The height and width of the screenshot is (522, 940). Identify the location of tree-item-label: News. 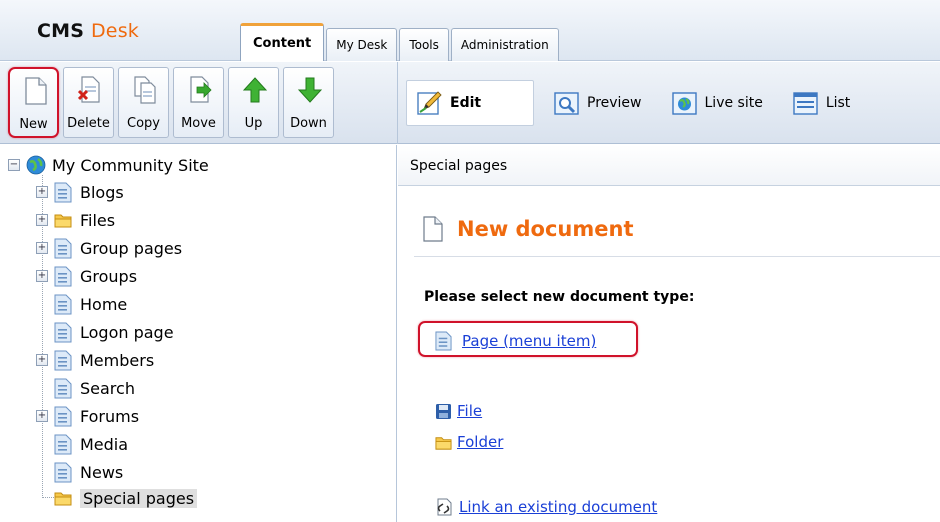
(102, 472).